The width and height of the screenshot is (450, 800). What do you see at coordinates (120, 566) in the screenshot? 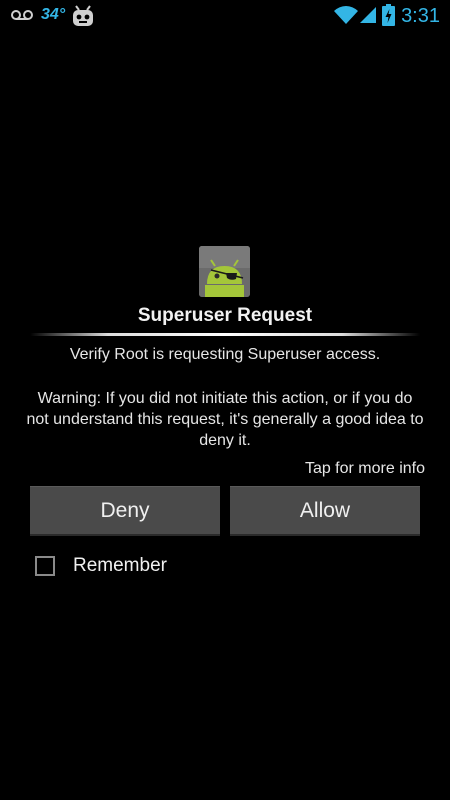
I see `remember-label: Remember` at bounding box center [120, 566].